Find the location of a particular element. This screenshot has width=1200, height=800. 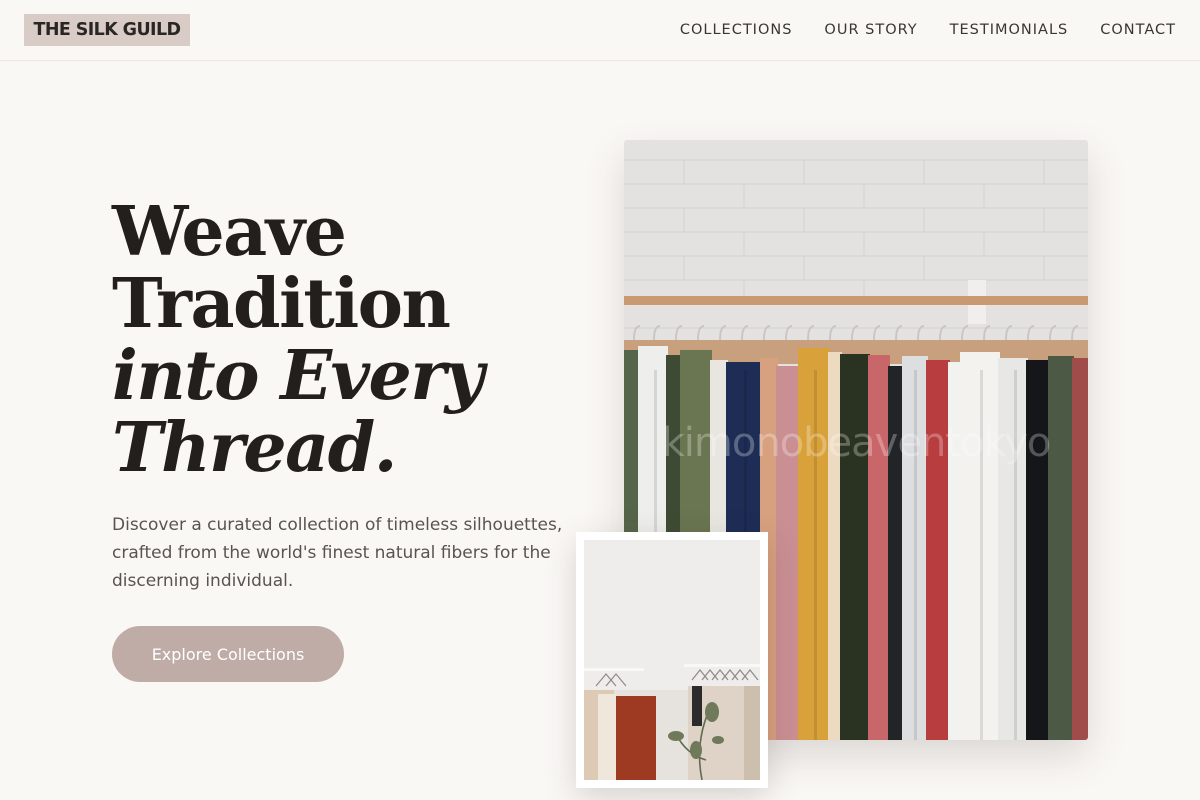

nav-link-our-story: OUR STORY is located at coordinates (870, 30).